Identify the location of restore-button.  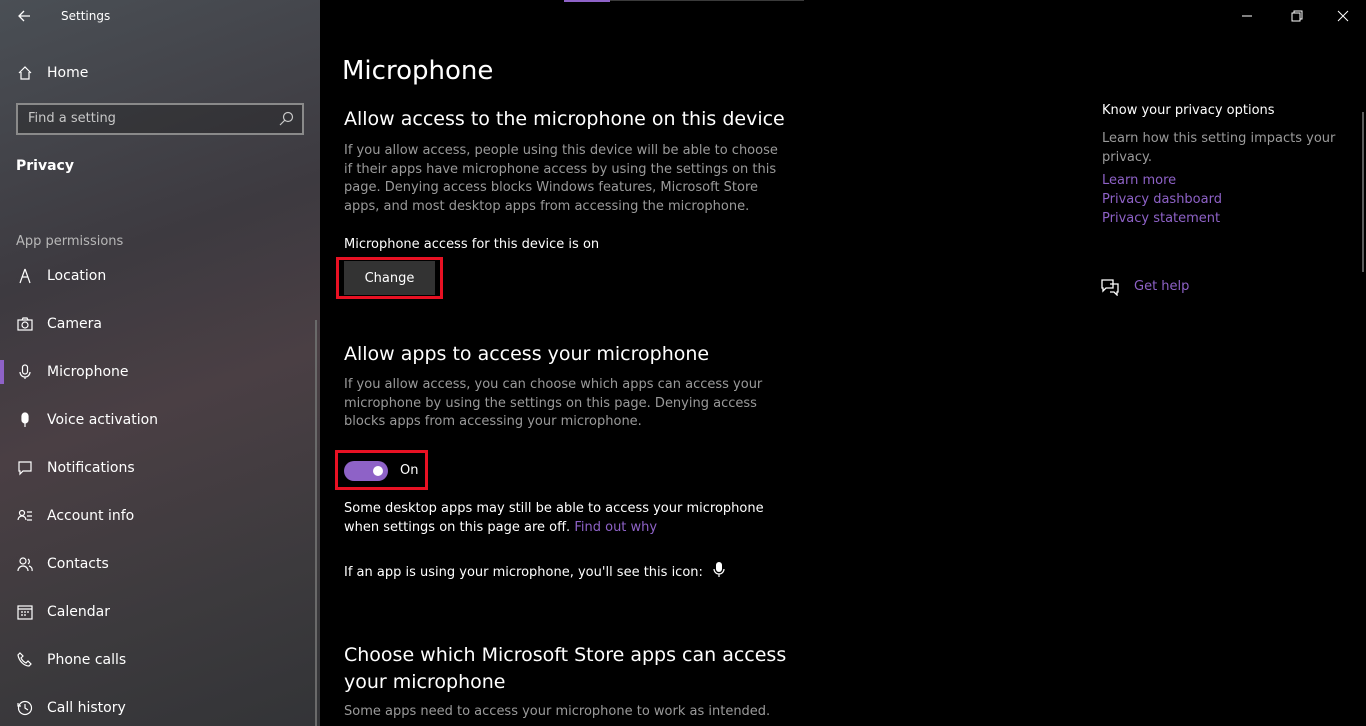
(1297, 16).